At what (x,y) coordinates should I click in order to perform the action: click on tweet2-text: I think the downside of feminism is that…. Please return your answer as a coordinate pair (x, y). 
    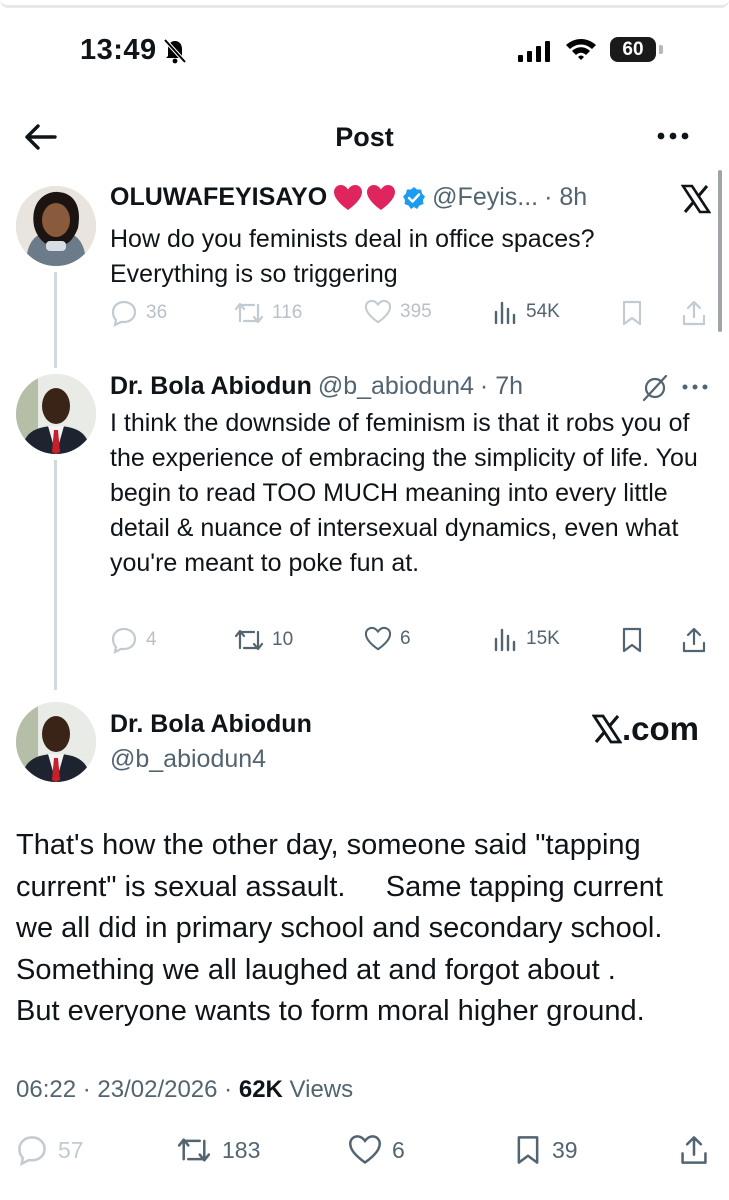
    Looking at the image, I should click on (404, 493).